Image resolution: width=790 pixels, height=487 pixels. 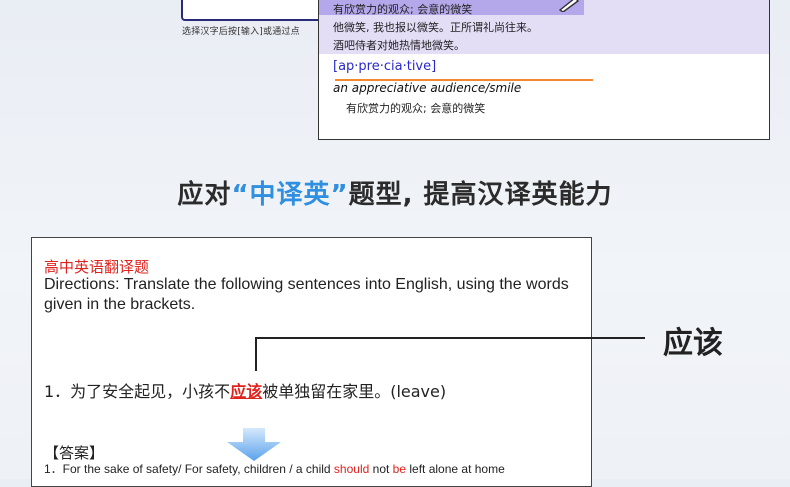 What do you see at coordinates (435, 27) in the screenshot?
I see `dict-example-cn-1: 他微笑, 我也报以微笑。正所谓礼尚往来。` at bounding box center [435, 27].